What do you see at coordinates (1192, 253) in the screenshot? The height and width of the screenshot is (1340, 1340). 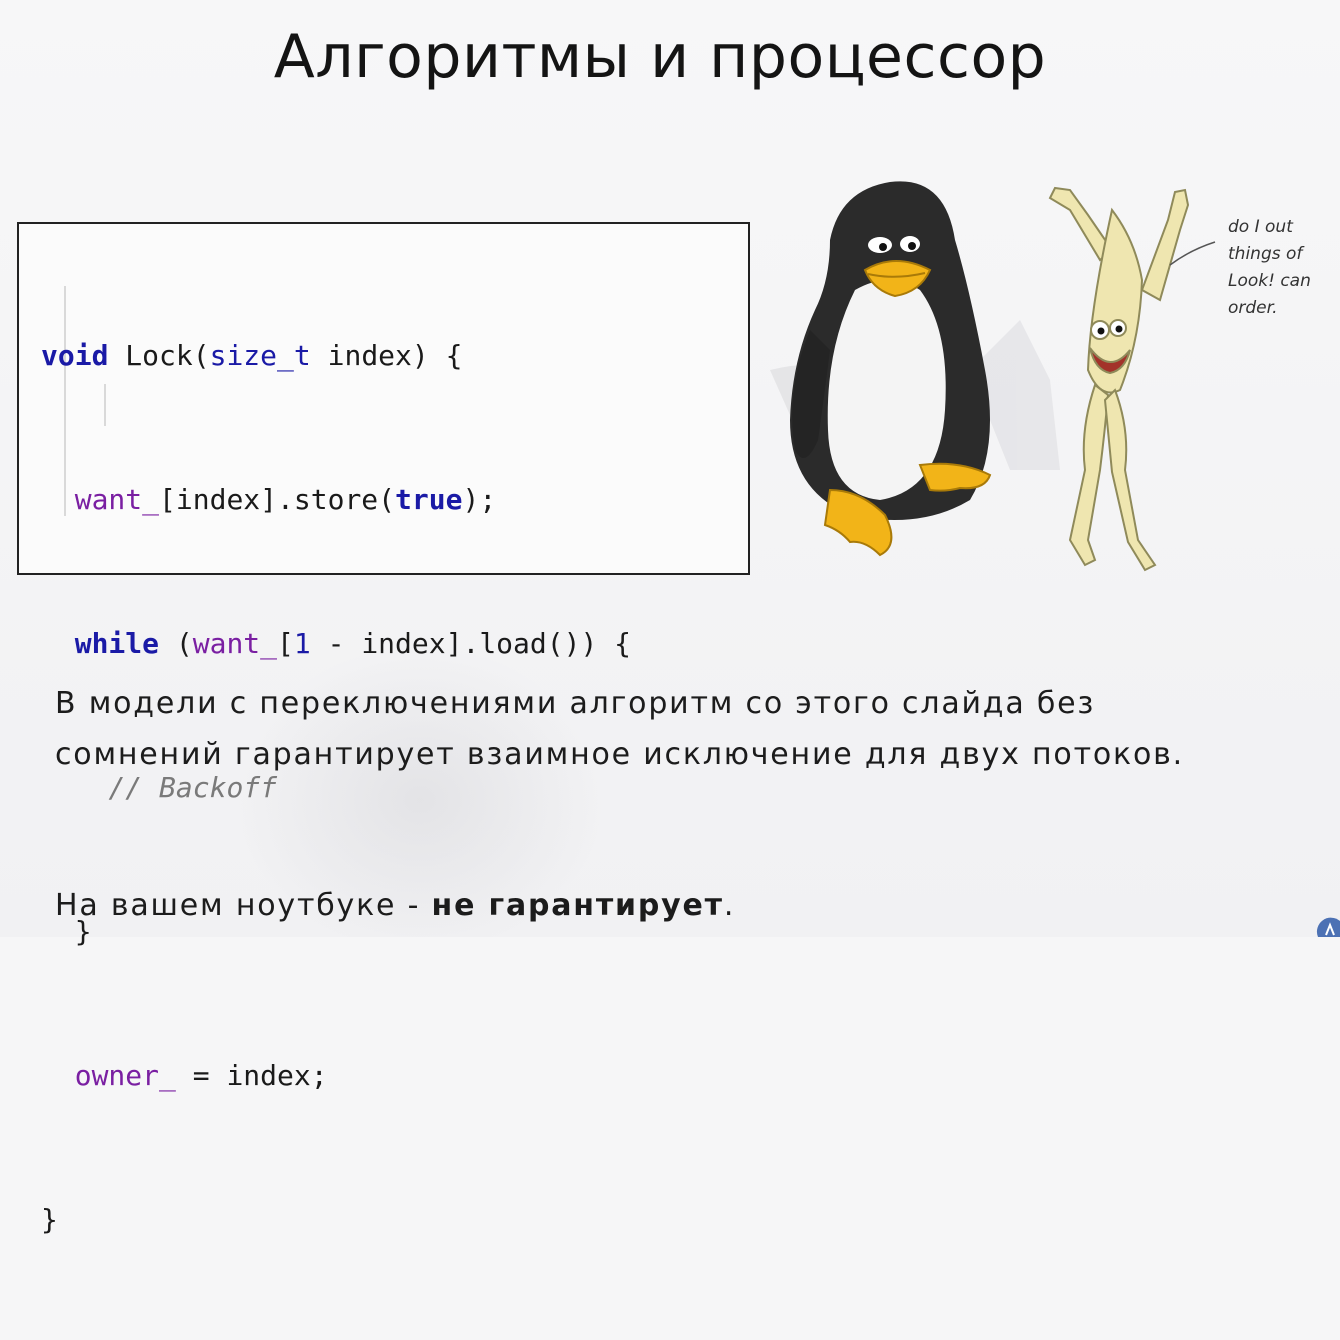 I see `speech-line-icon` at bounding box center [1192, 253].